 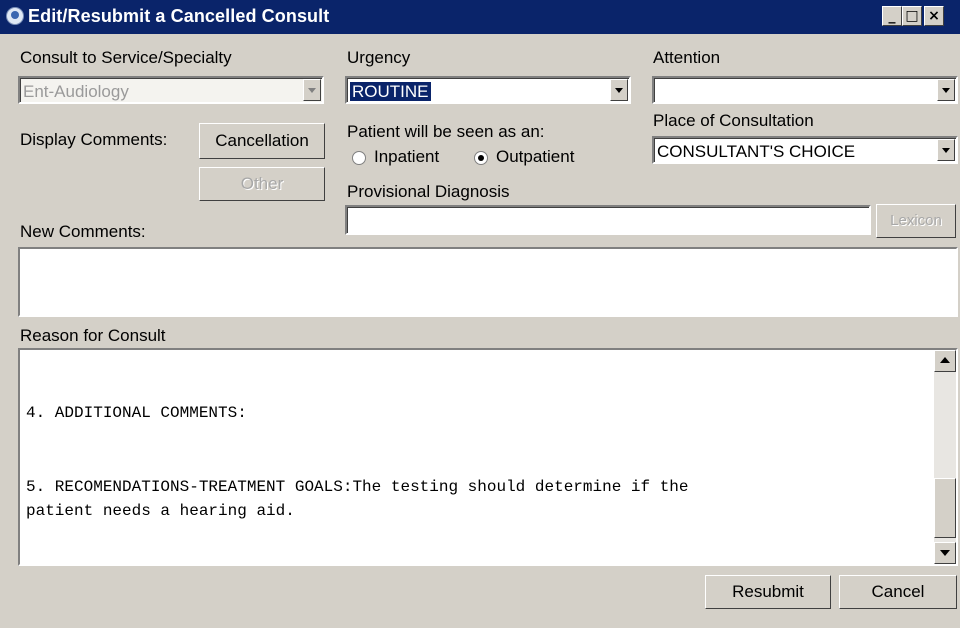 I want to click on cancel-button: Cancel, so click(x=898, y=592).